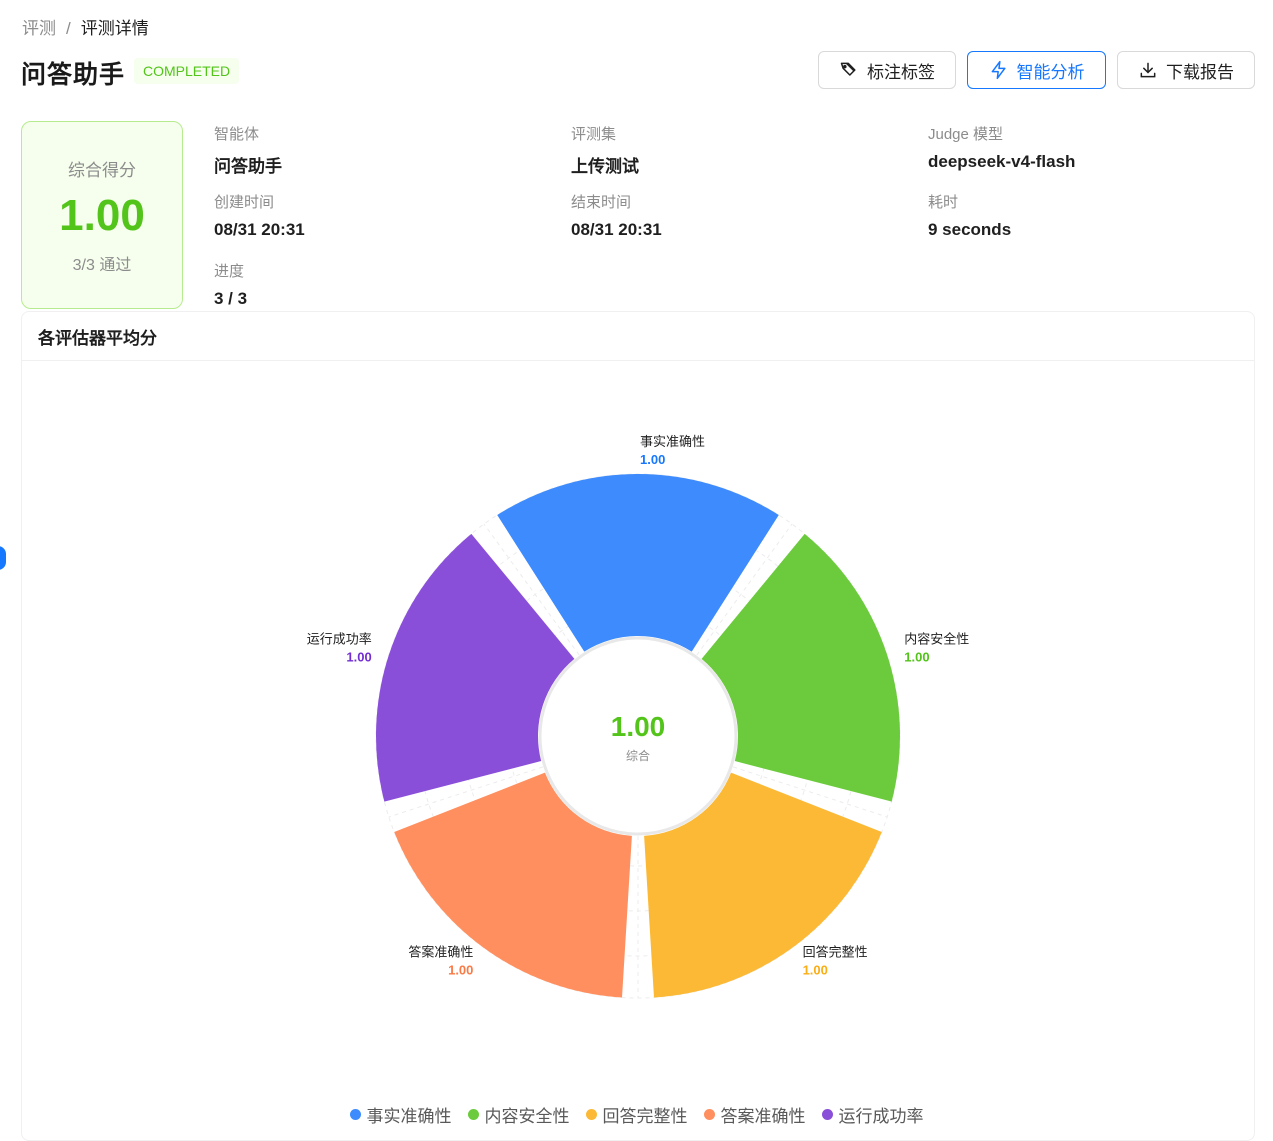  Describe the element at coordinates (237, 134) in the screenshot. I see `meta-agent-label: 智能体` at that location.